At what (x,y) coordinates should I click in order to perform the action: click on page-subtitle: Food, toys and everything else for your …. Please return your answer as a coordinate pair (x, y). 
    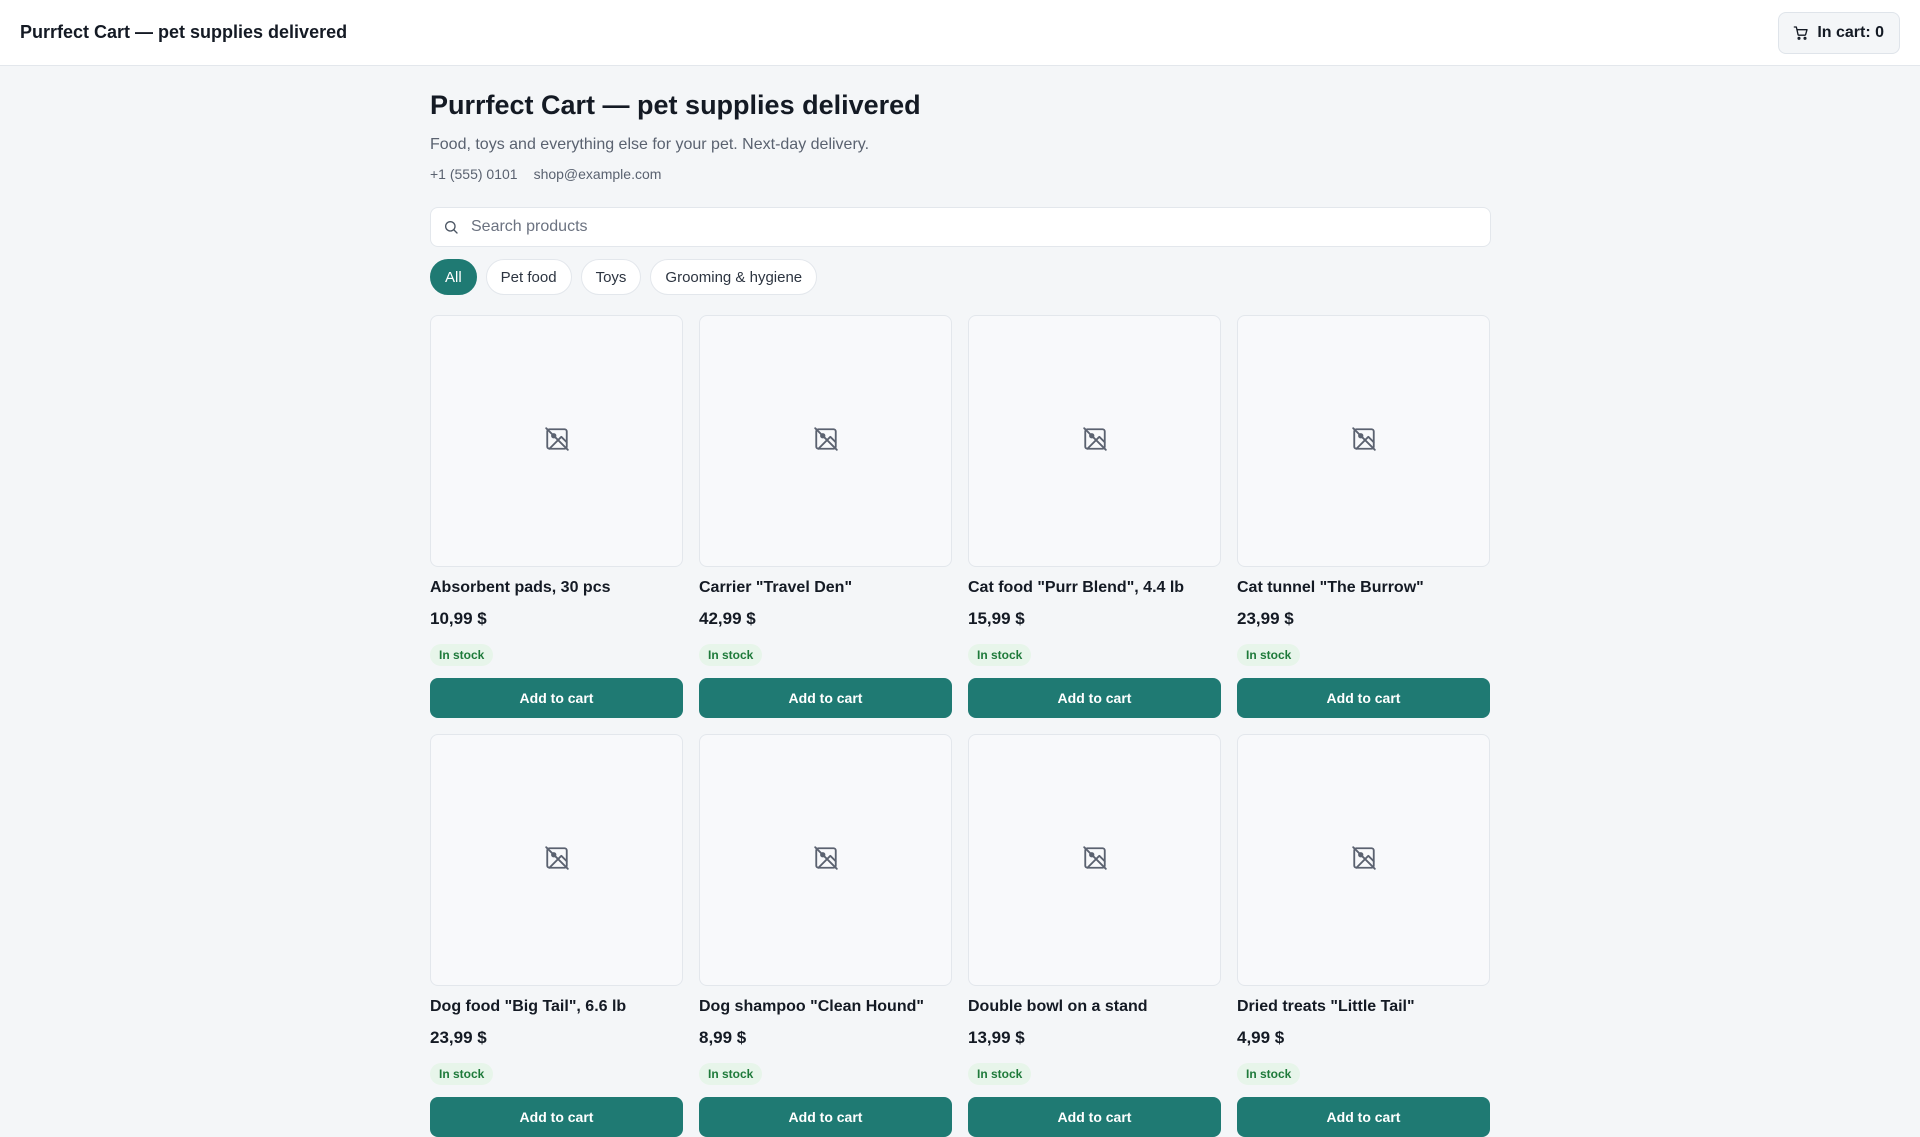
    Looking at the image, I should click on (650, 144).